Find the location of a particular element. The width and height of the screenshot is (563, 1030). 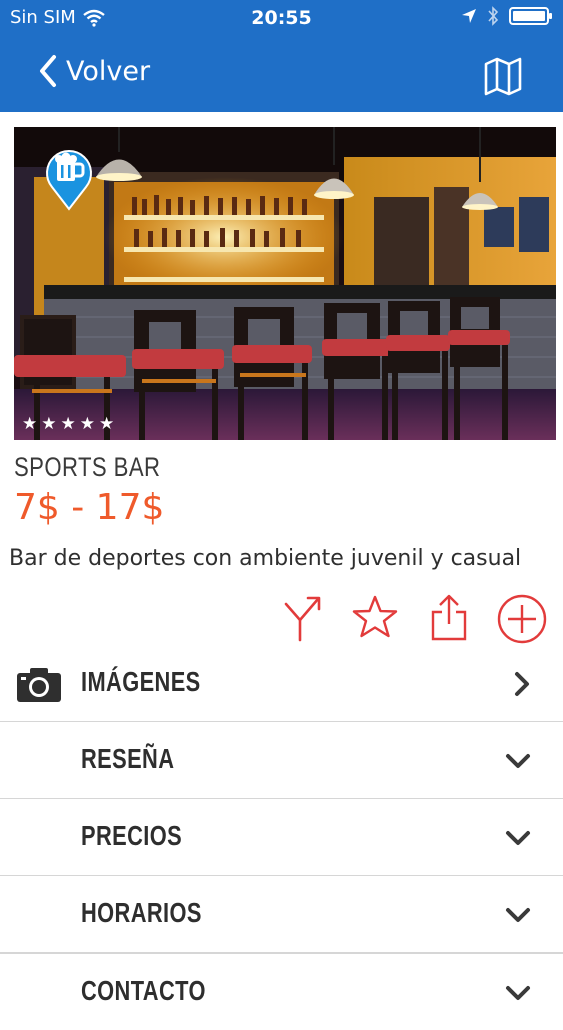

section-label: CONTACTO is located at coordinates (143, 990).